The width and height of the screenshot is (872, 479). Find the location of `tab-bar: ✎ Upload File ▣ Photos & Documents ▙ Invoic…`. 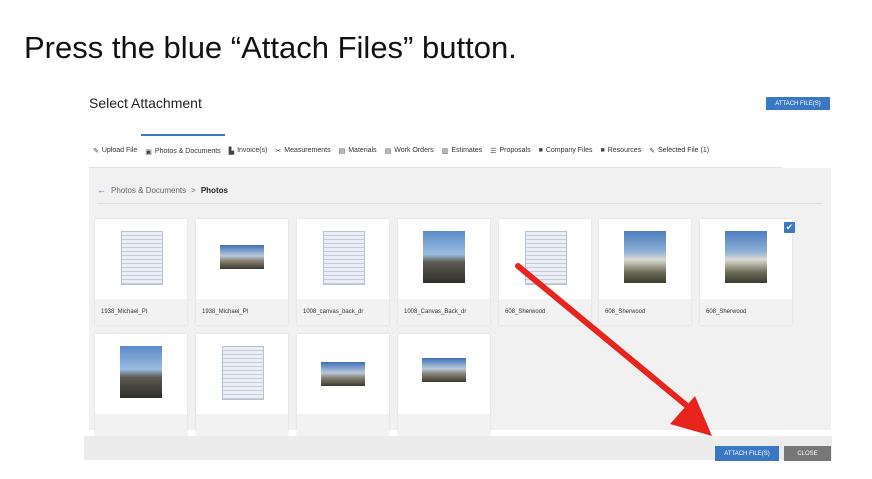

tab-bar: ✎ Upload File ▣ Photos & Documents ▙ Invoic… is located at coordinates (435, 151).